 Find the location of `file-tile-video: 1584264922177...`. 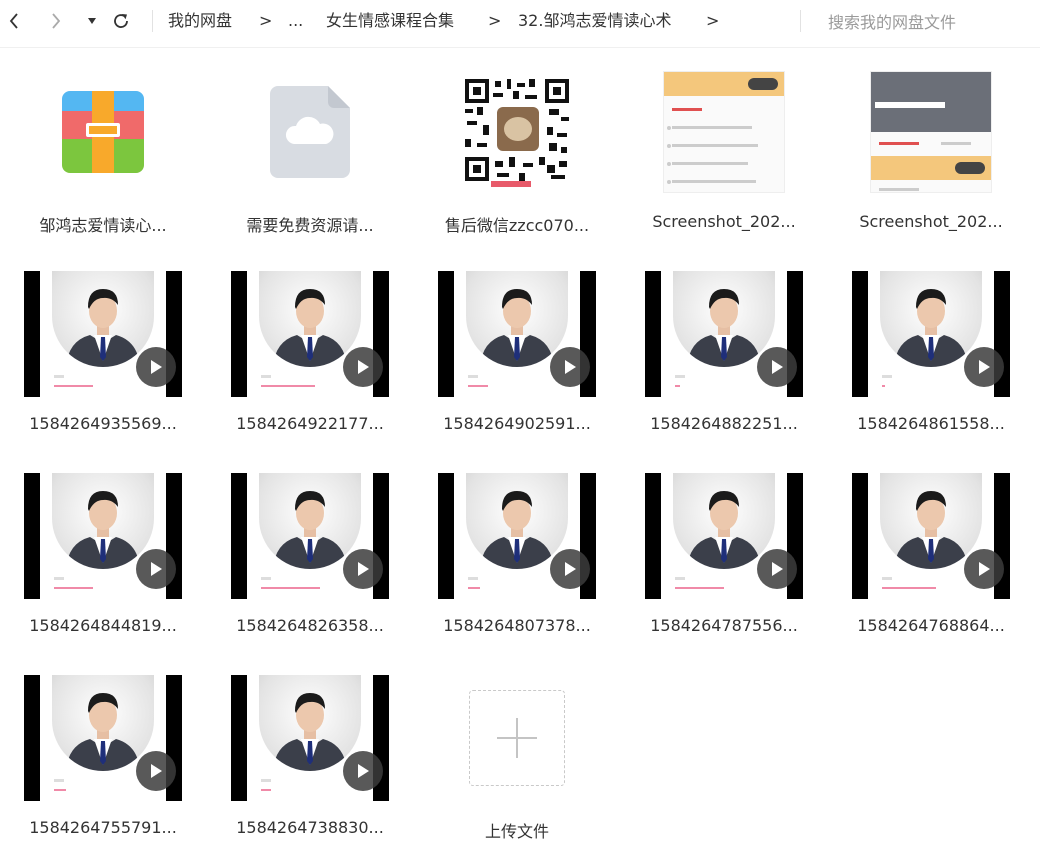

file-tile-video: 1584264922177... is located at coordinates (310, 359).